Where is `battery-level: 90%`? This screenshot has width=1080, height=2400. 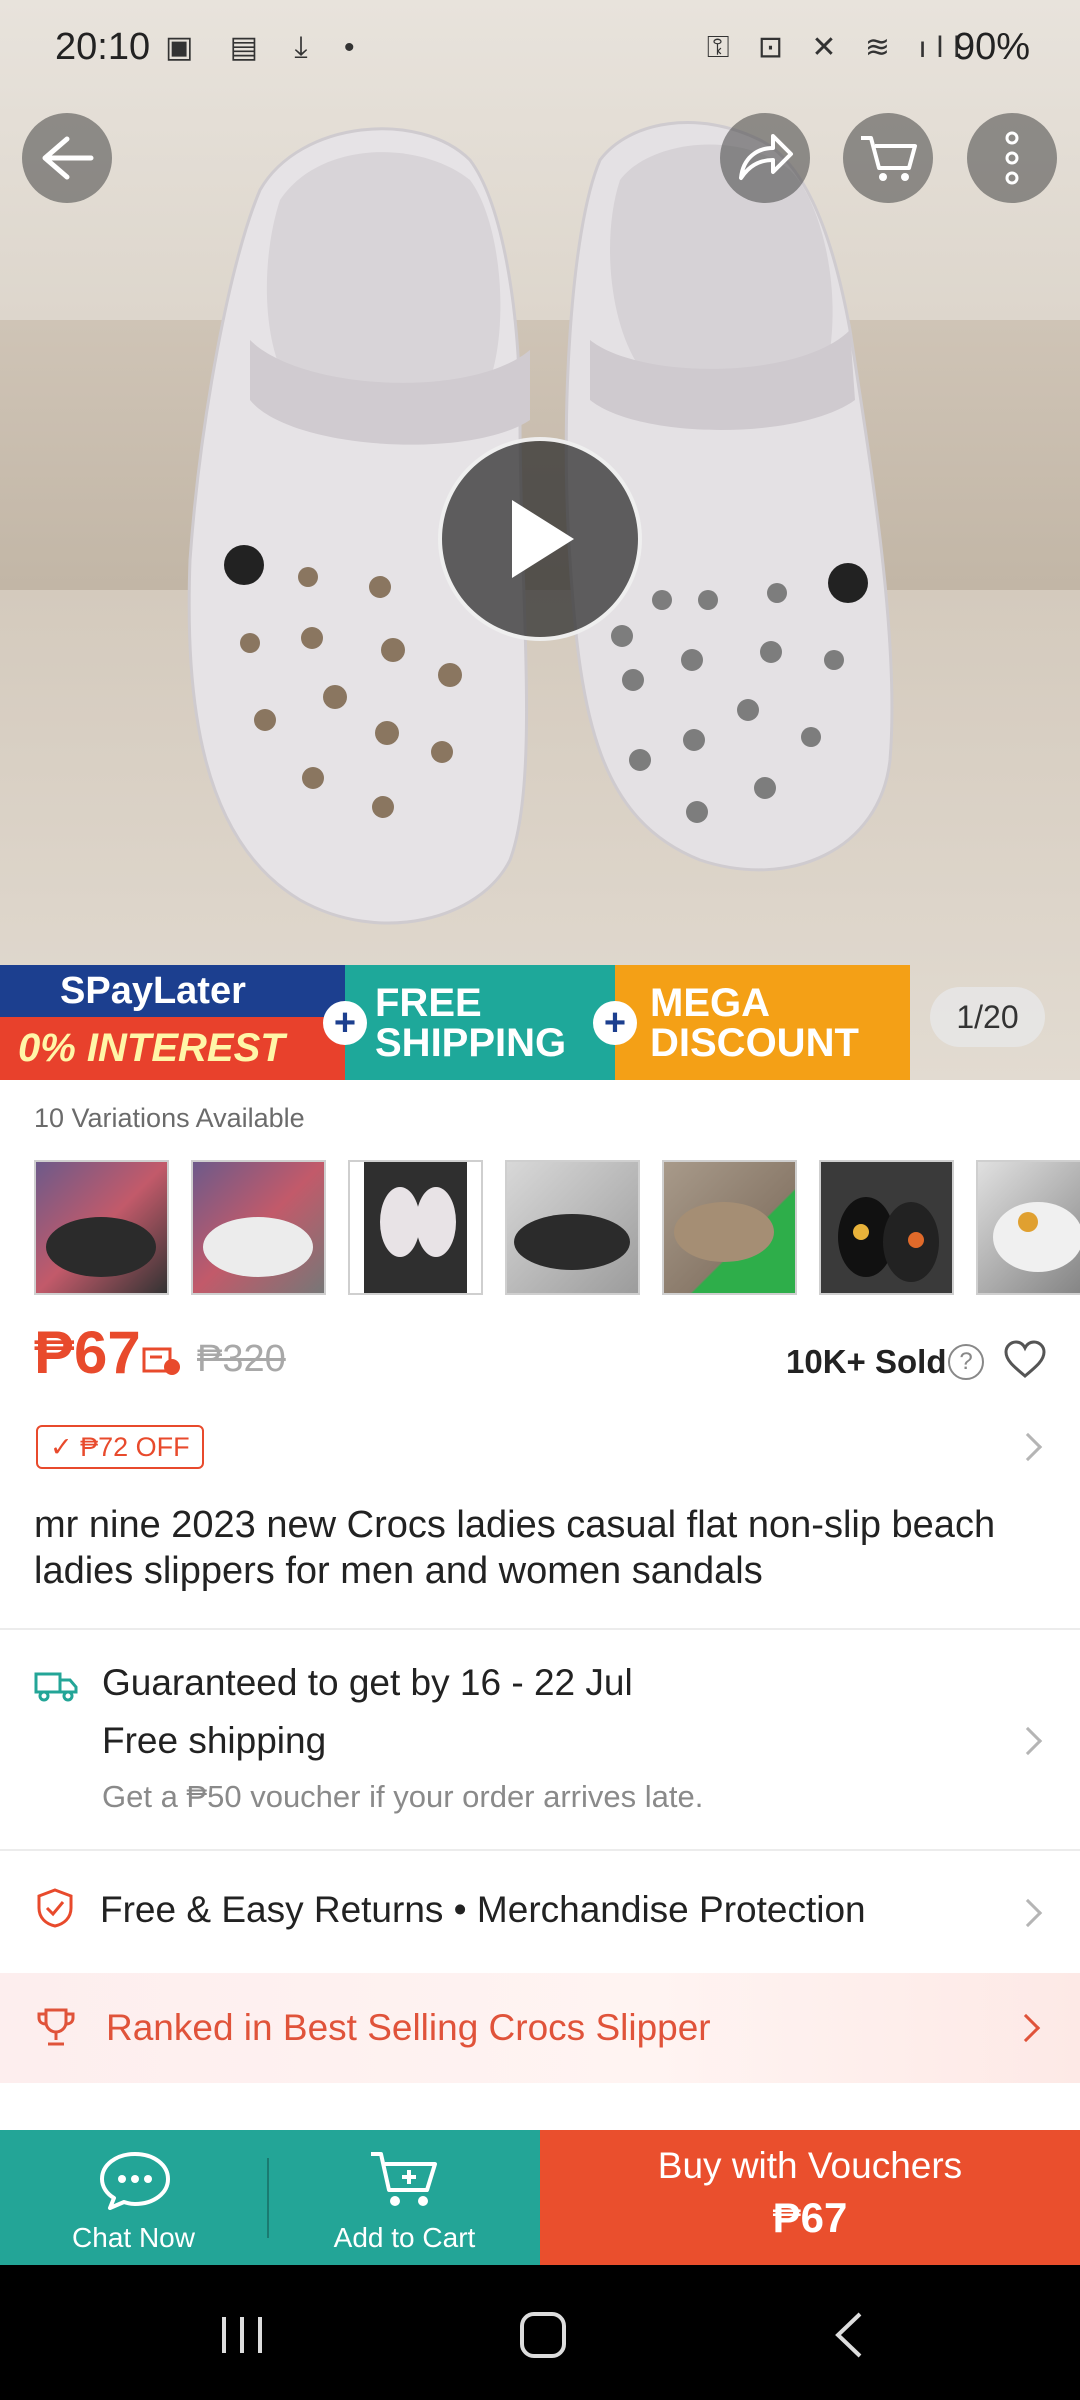
battery-level: 90% is located at coordinates (991, 47).